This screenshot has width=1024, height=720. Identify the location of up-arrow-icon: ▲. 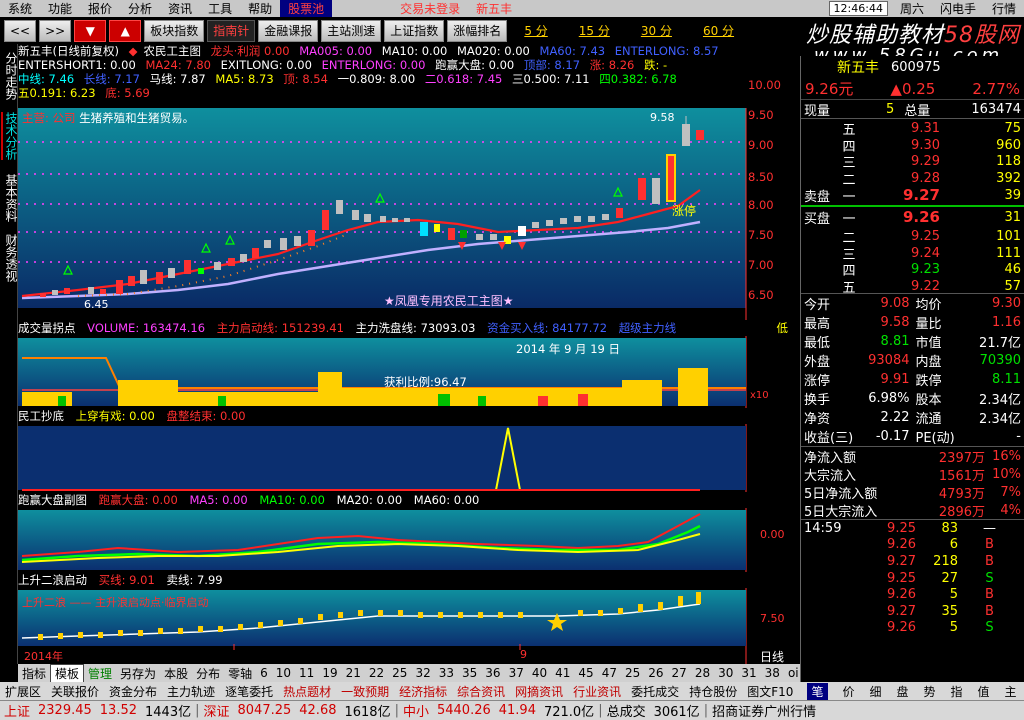
(125, 30).